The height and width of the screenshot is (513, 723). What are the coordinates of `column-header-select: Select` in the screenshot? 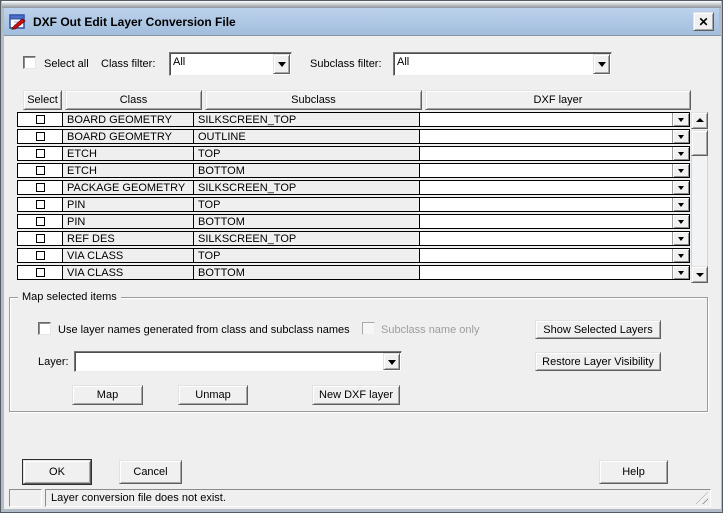 It's located at (42, 100).